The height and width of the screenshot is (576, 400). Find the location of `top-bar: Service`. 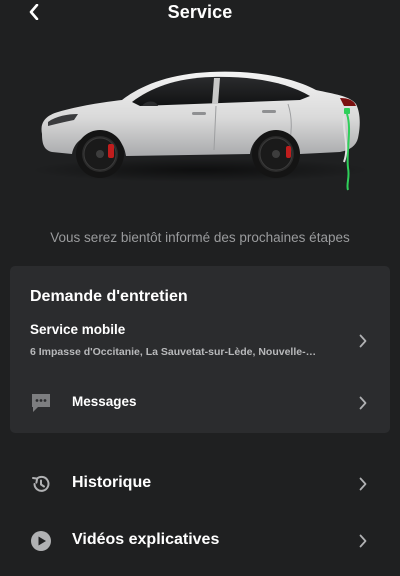

top-bar: Service is located at coordinates (200, 14).